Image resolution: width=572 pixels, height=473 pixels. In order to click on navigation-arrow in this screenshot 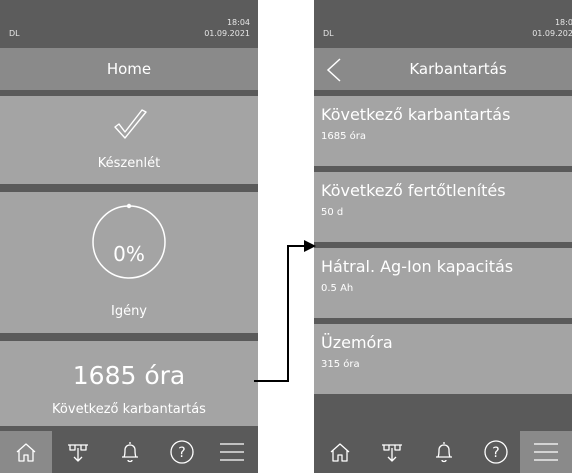, I will do `click(285, 311)`.